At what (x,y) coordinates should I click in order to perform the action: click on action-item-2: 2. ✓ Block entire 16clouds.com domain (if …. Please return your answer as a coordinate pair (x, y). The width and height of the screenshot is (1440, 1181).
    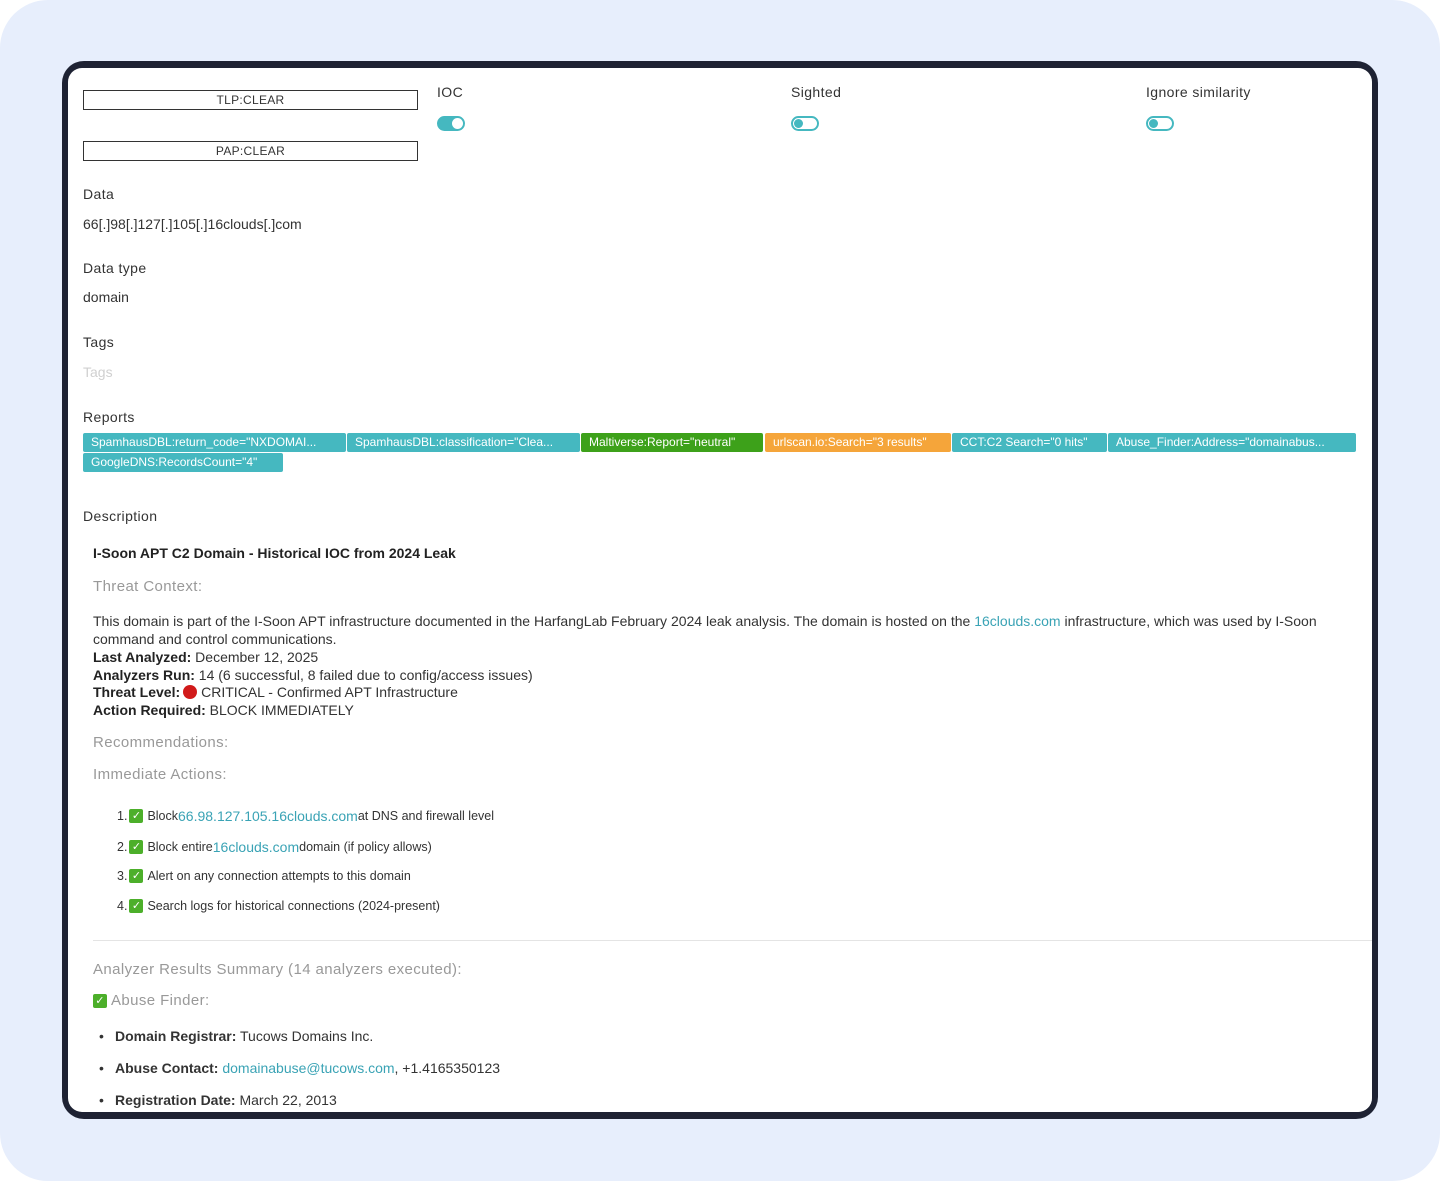
    Looking at the image, I should click on (274, 847).